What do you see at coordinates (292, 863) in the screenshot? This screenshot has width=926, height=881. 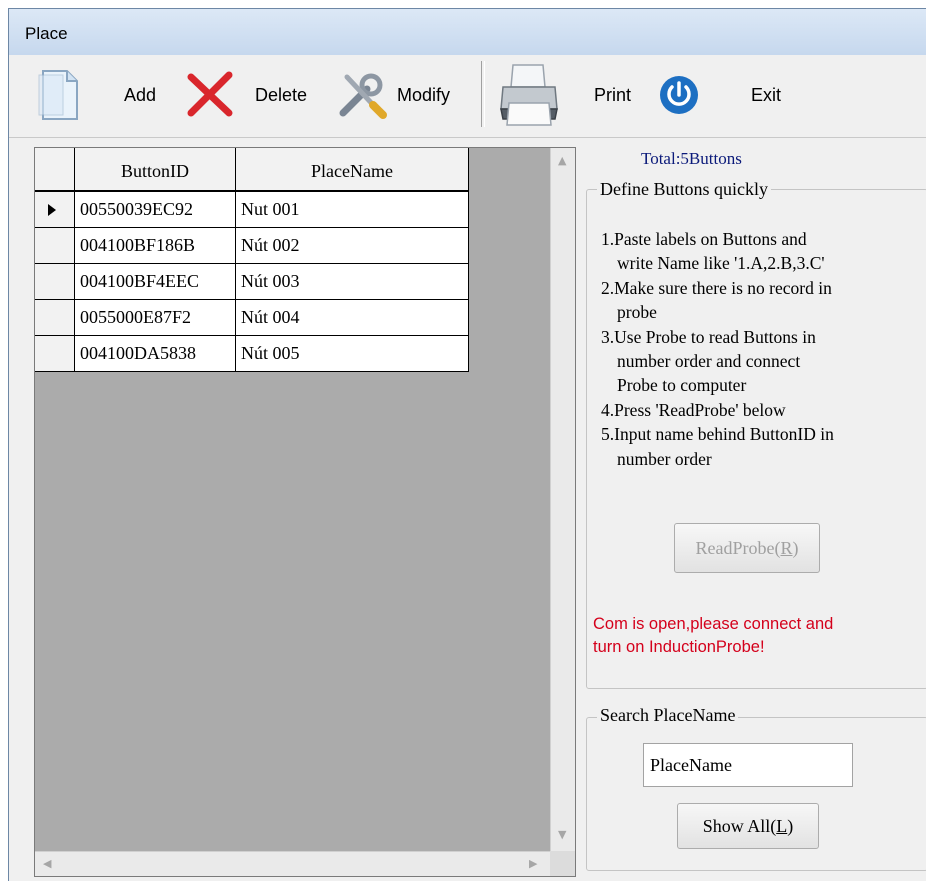 I see `horizontal-scrollbar: ◀ ▶` at bounding box center [292, 863].